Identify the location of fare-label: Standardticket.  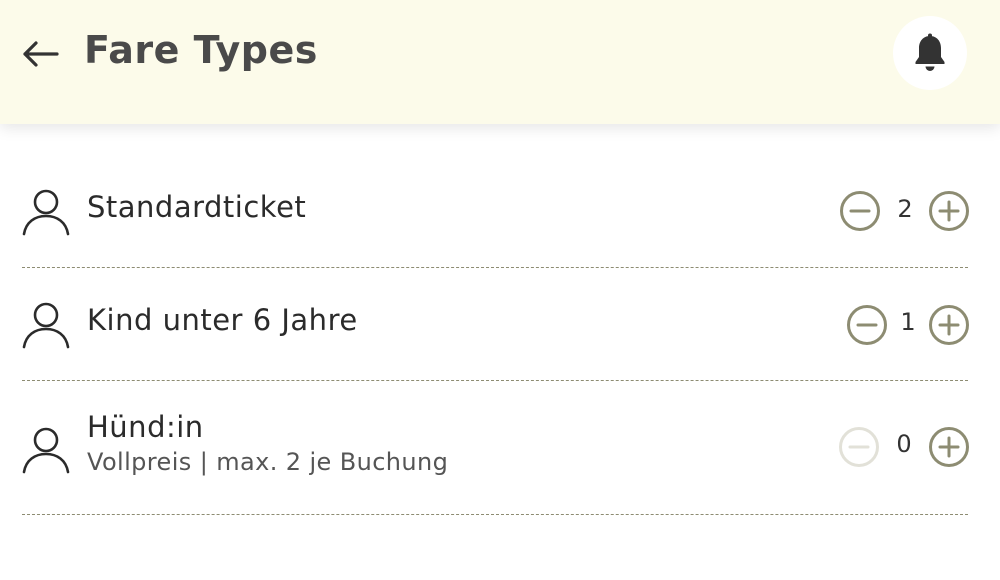
(197, 207).